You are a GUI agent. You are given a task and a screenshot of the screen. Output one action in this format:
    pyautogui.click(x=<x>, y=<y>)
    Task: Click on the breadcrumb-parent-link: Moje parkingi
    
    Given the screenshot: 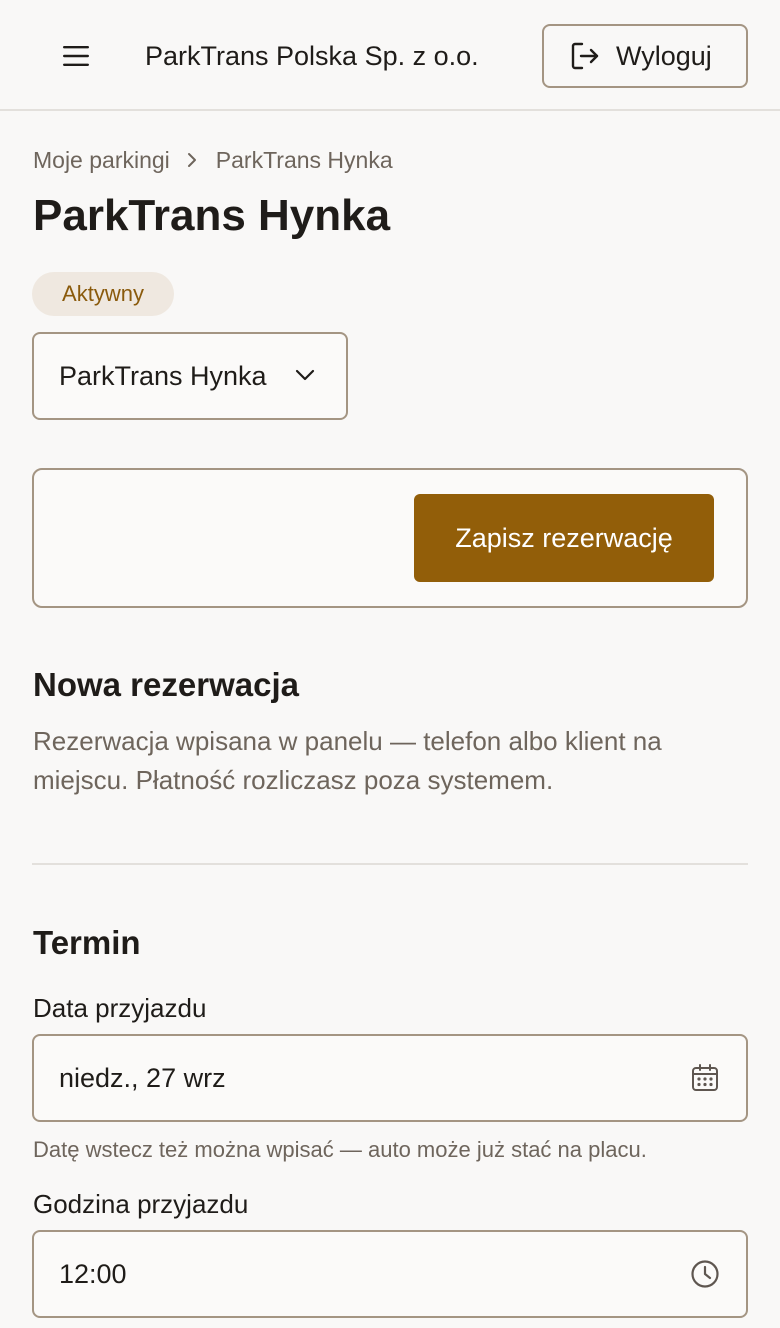 What is the action you would take?
    pyautogui.click(x=101, y=160)
    